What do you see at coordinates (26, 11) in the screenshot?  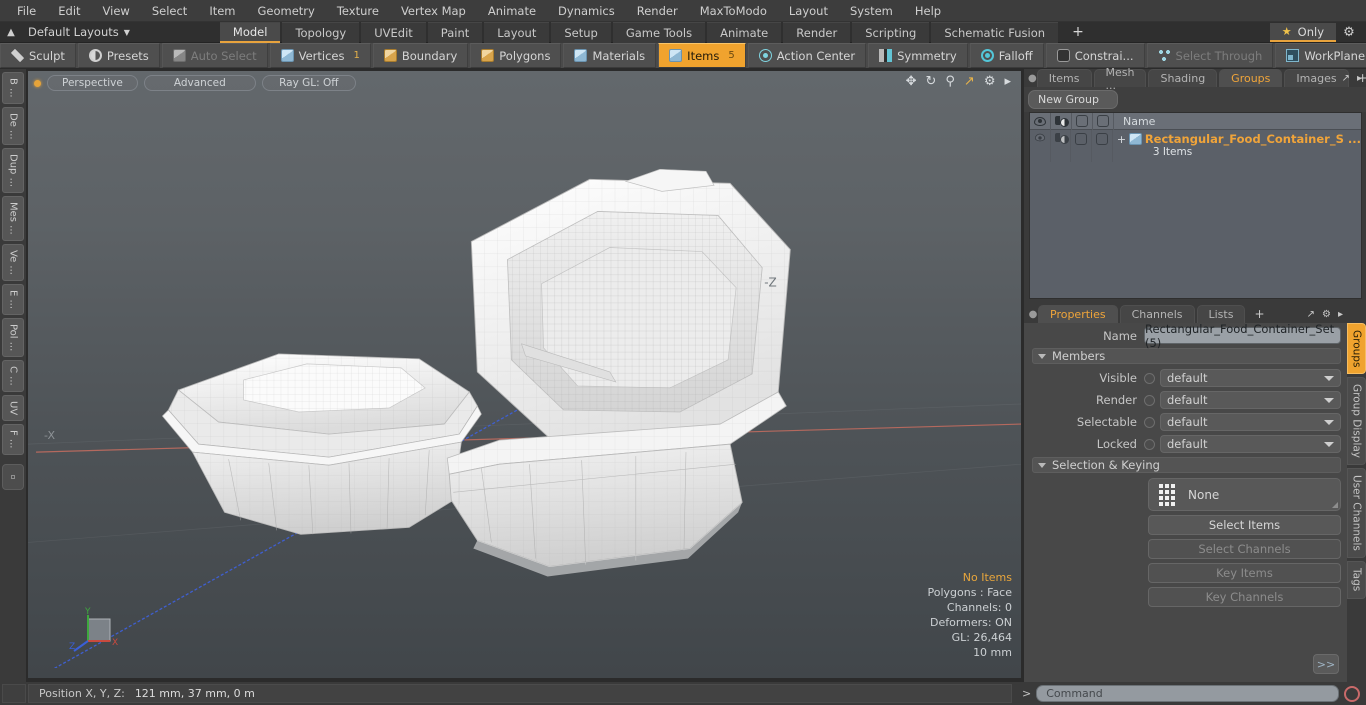 I see `menu-item-file: File` at bounding box center [26, 11].